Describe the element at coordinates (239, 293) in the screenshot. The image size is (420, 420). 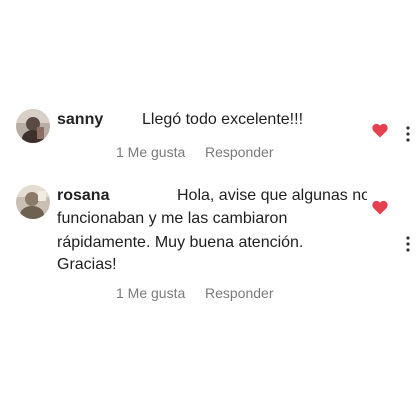
I see `reply-button: Responder` at that location.